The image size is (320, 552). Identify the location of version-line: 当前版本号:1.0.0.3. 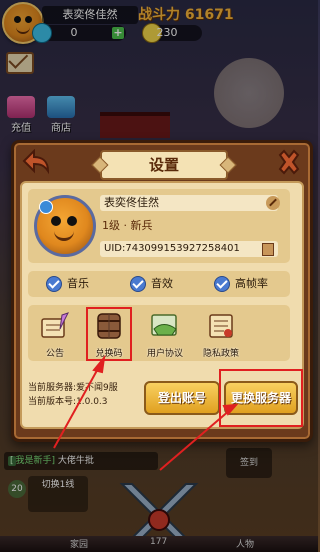
(68, 402).